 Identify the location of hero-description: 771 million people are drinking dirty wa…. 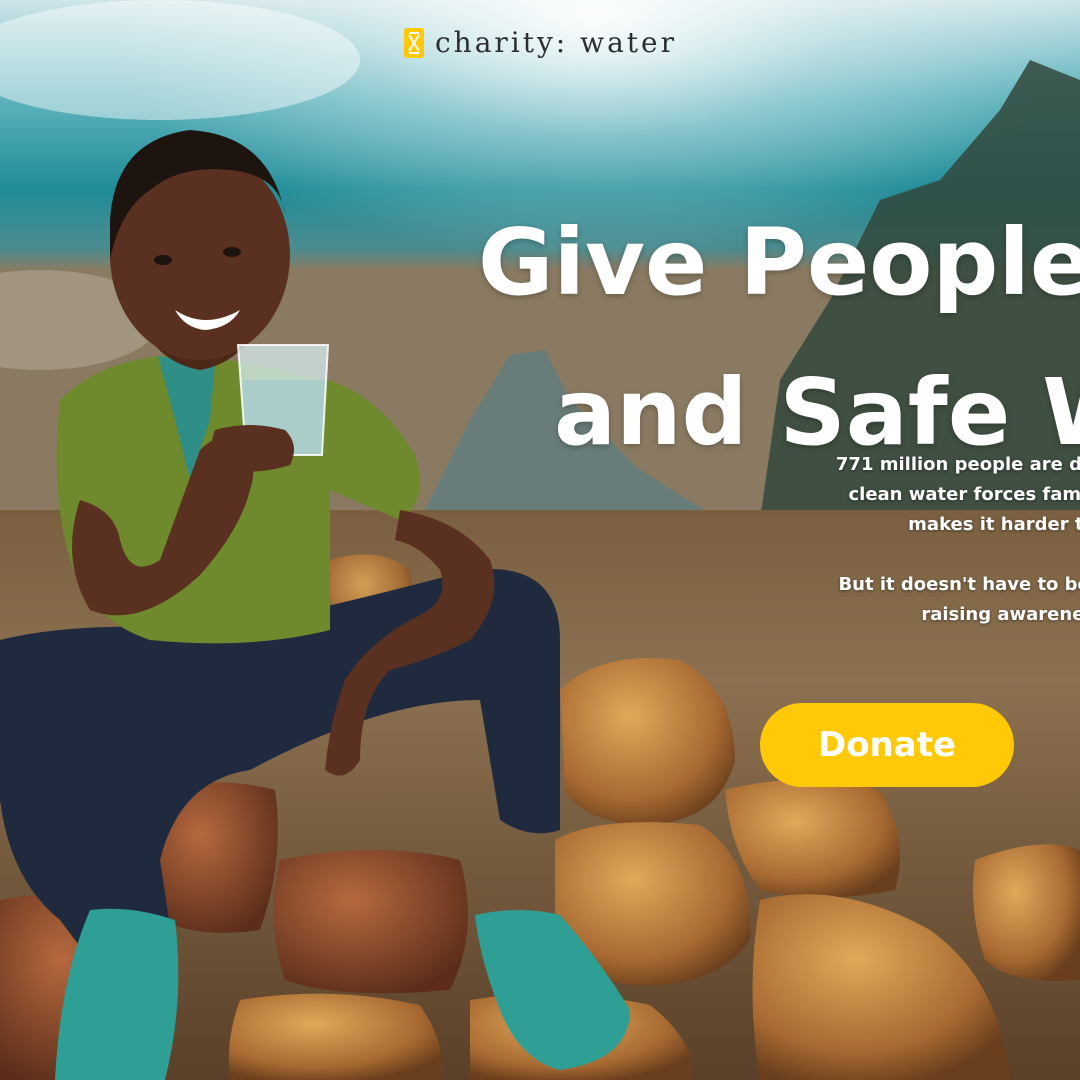
(840, 540).